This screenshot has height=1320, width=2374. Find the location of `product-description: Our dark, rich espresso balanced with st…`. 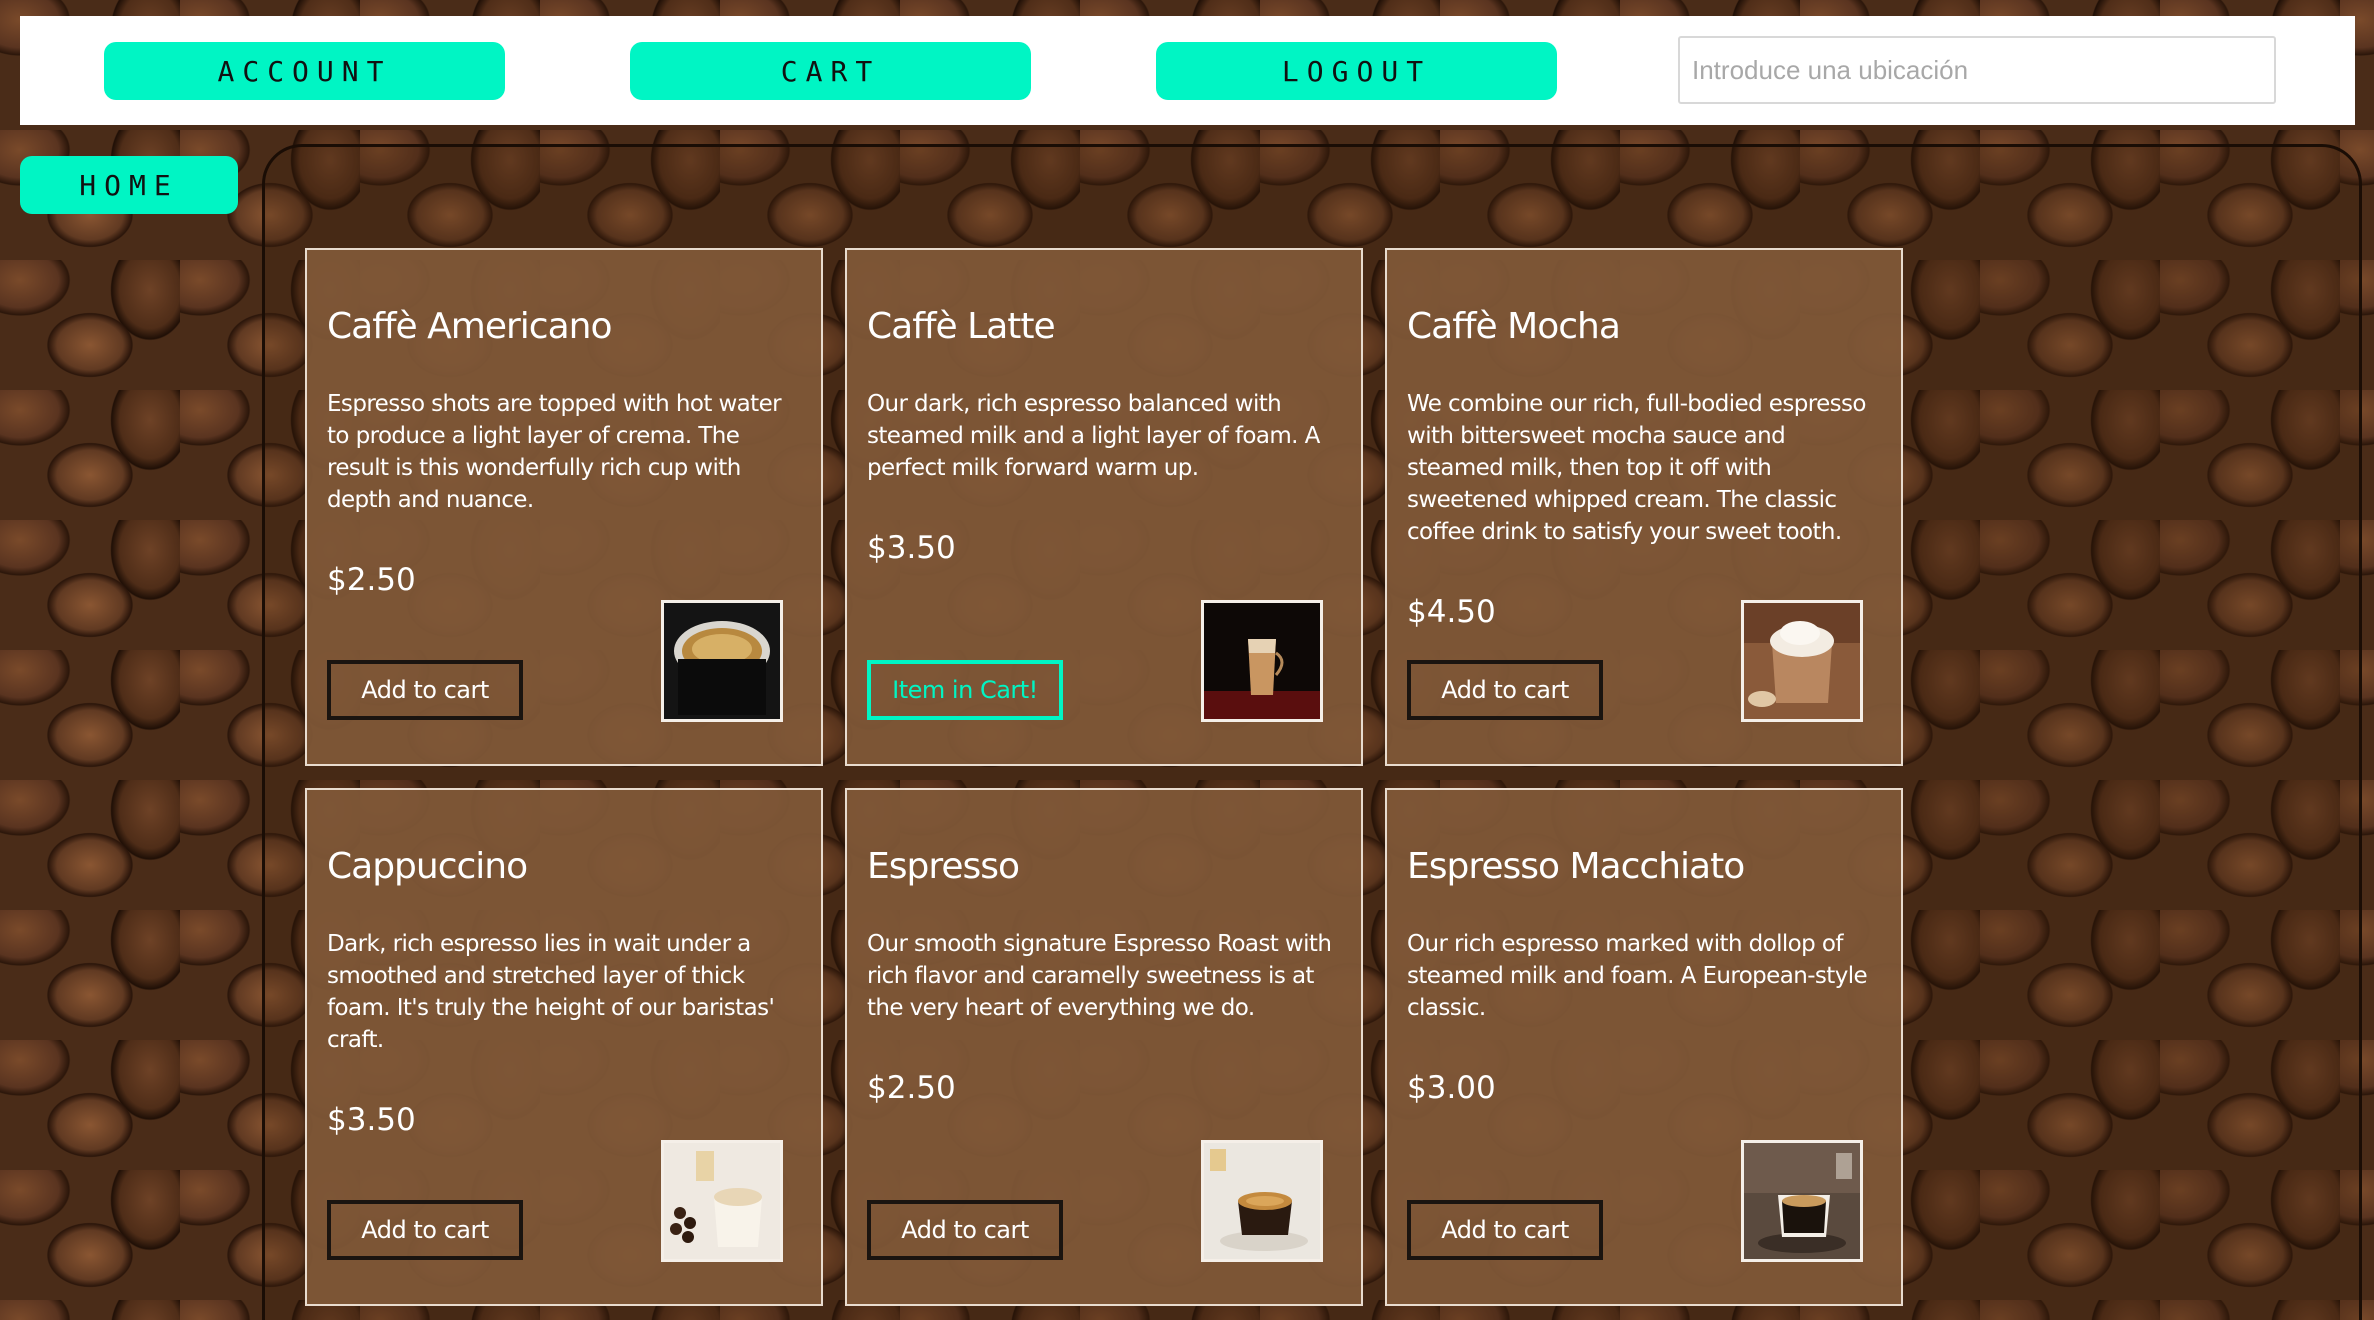

product-description: Our dark, rich espresso balanced with st… is located at coordinates (1093, 436).